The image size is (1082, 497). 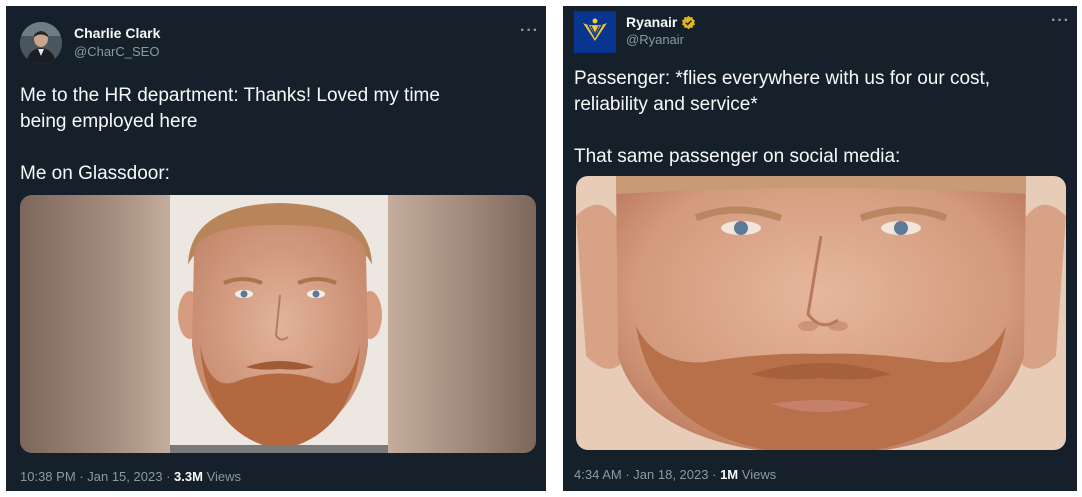 I want to click on tweet-text-line: being employed here, so click(x=109, y=121).